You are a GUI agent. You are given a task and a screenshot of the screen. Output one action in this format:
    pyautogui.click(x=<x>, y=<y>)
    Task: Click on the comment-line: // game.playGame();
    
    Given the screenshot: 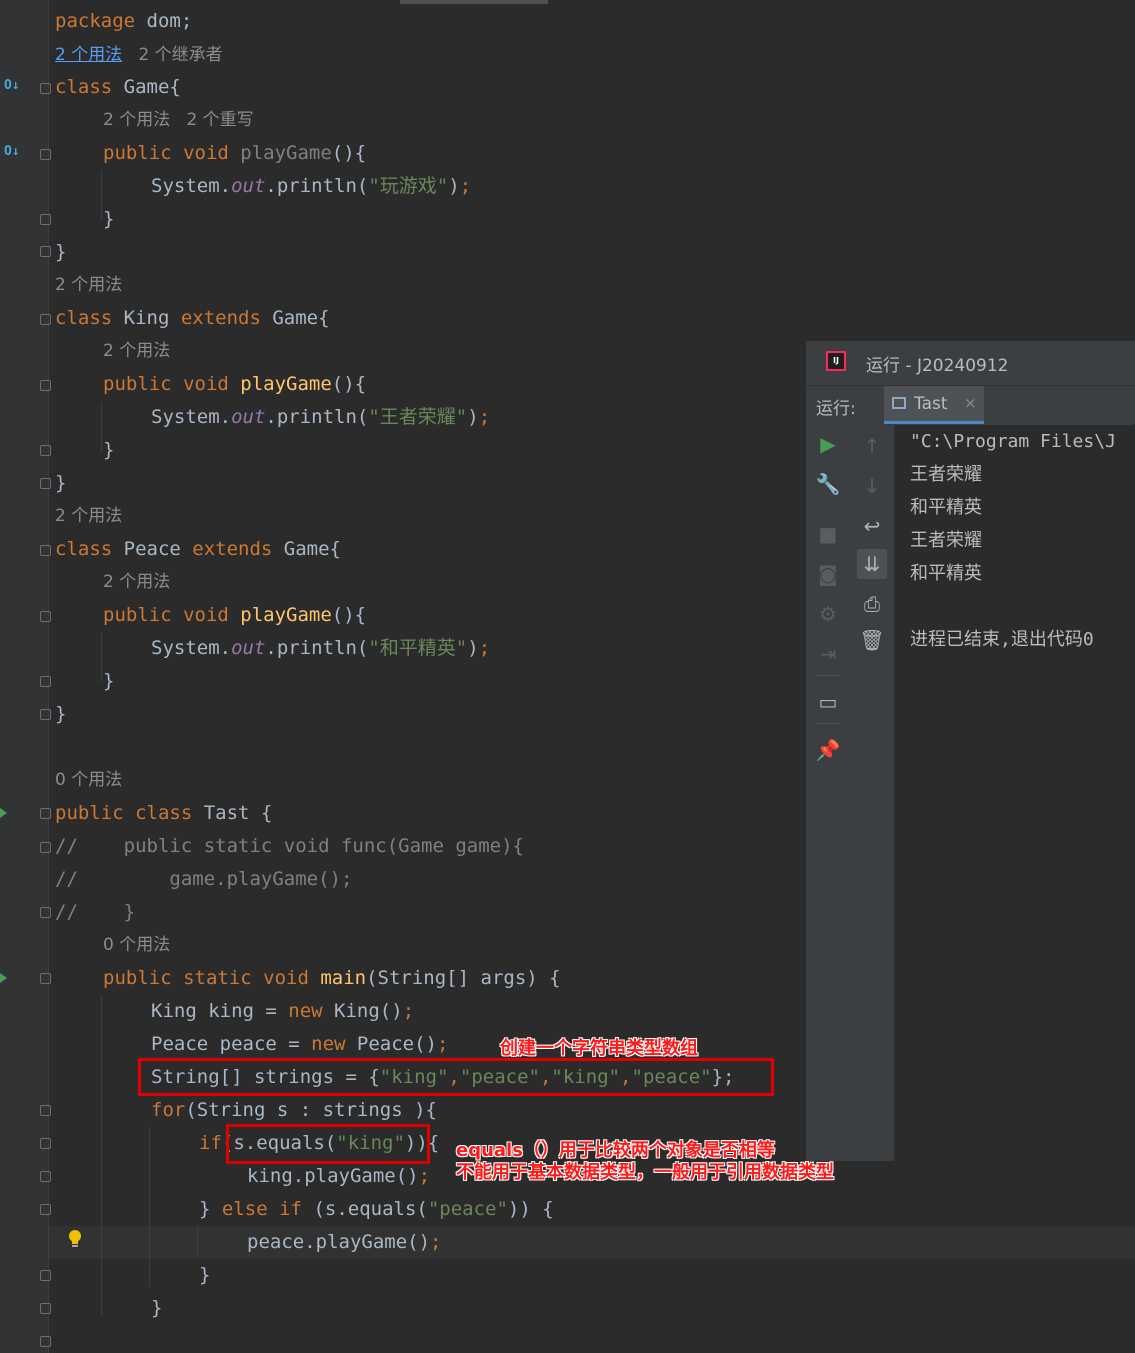 What is the action you would take?
    pyautogui.click(x=203, y=879)
    